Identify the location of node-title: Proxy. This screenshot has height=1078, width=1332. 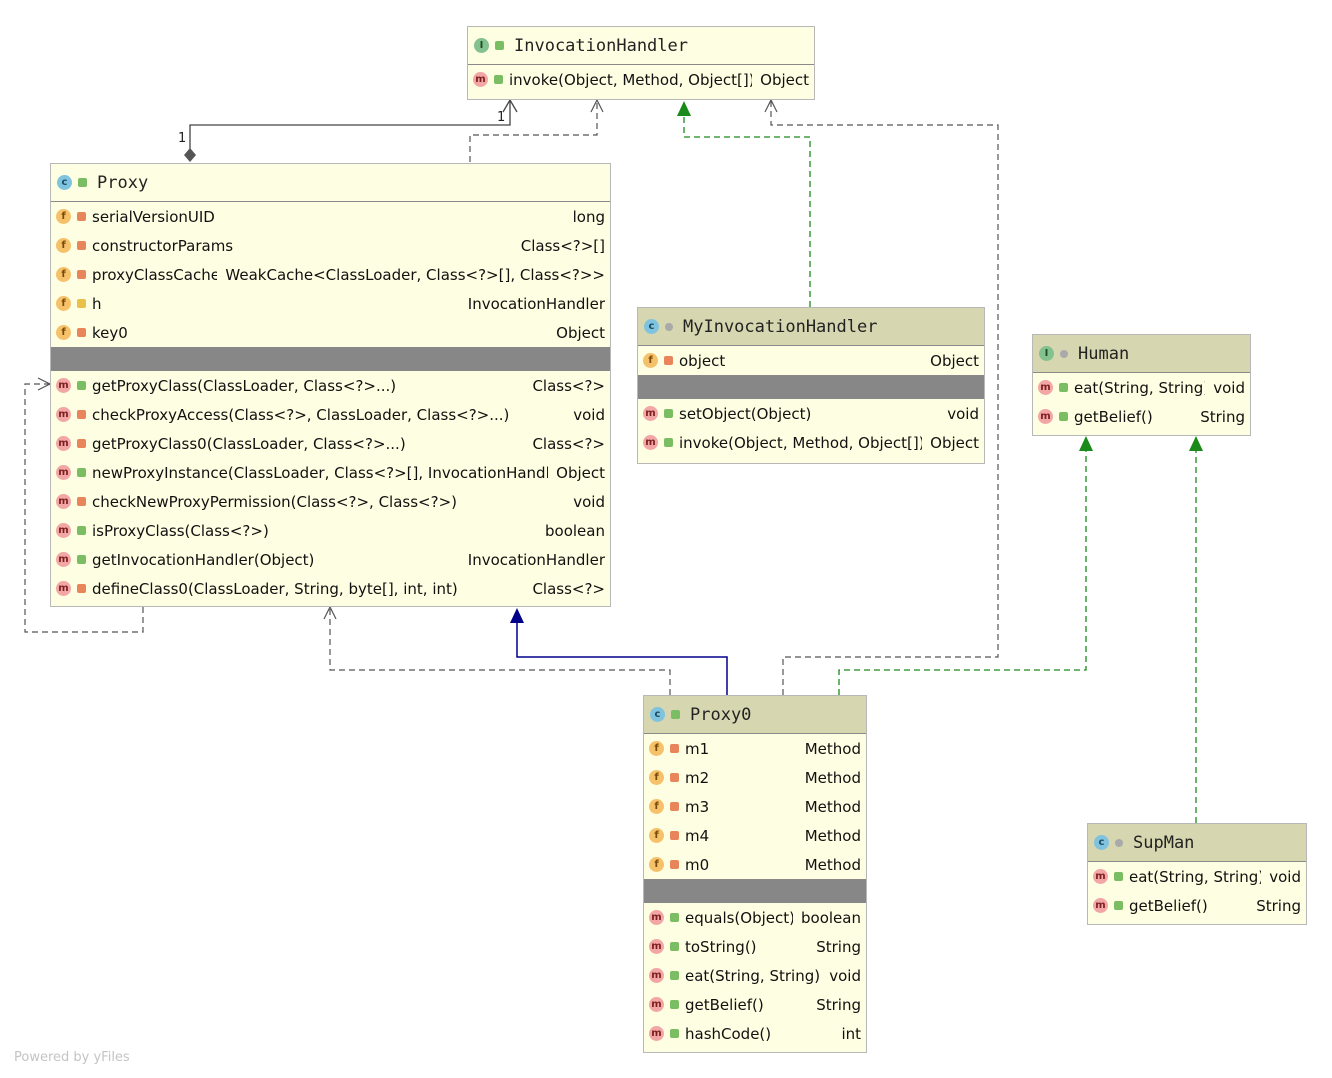
(123, 182).